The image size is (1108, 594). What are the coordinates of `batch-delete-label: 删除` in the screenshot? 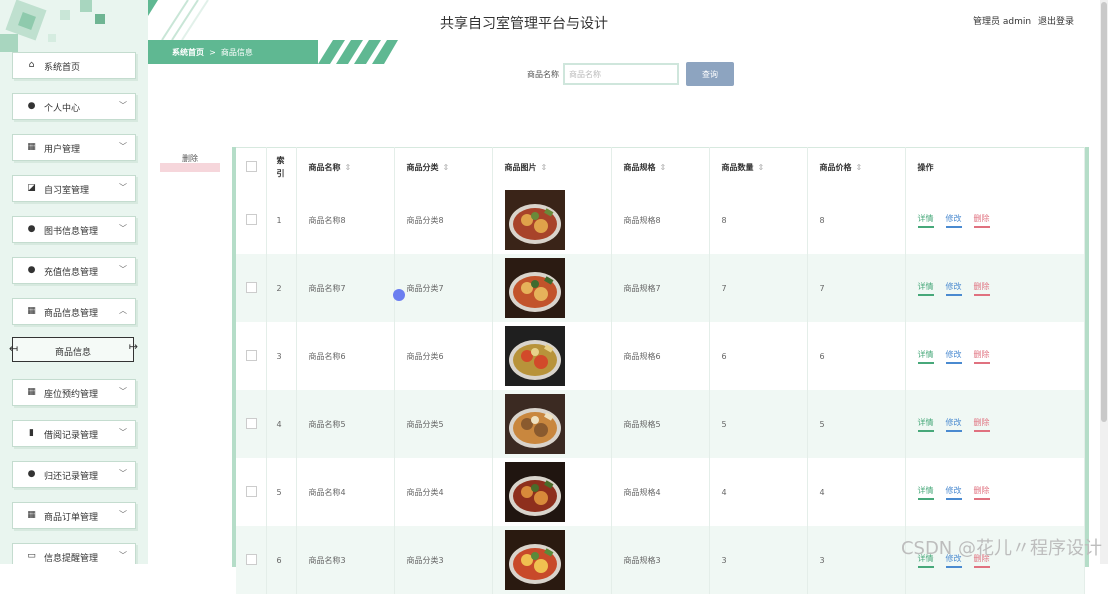 It's located at (190, 158).